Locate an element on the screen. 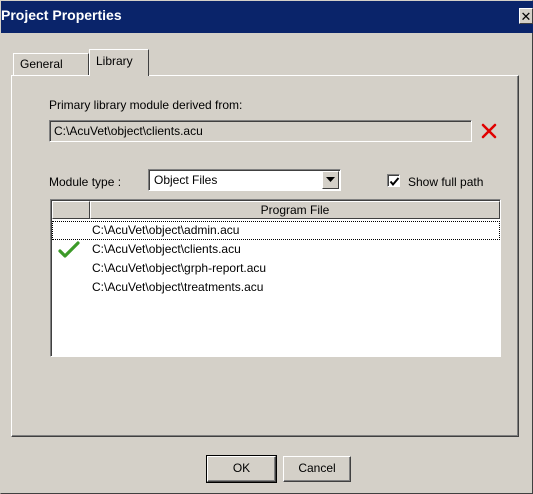 This screenshot has height=494, width=533. tab-general: General is located at coordinates (51, 64).